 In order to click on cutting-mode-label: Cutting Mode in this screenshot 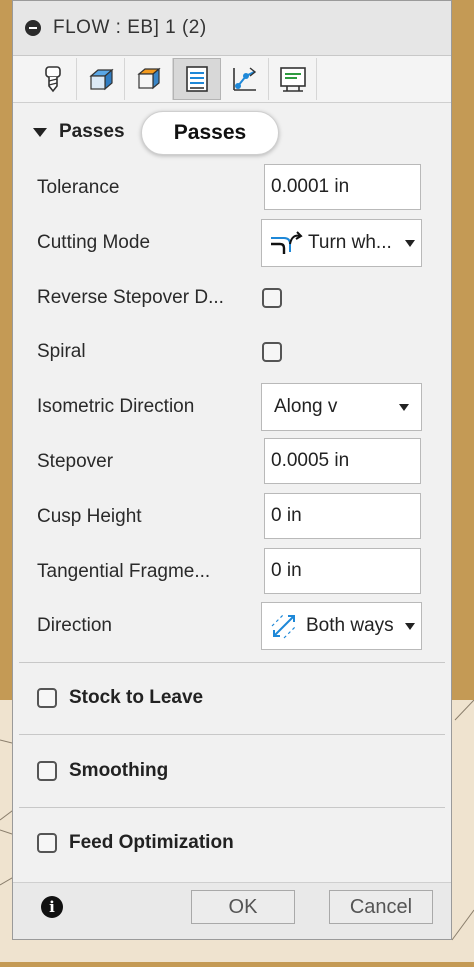, I will do `click(94, 242)`.